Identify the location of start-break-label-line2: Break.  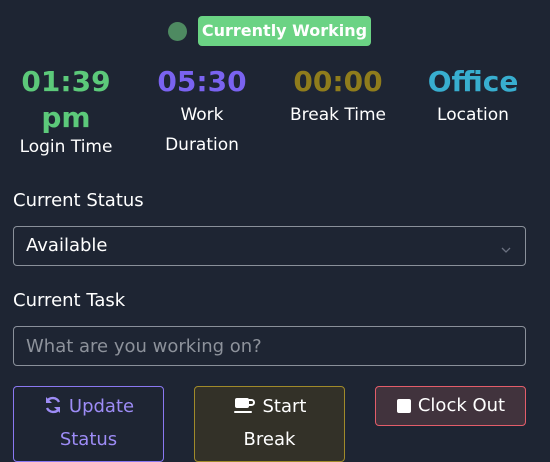
(269, 439).